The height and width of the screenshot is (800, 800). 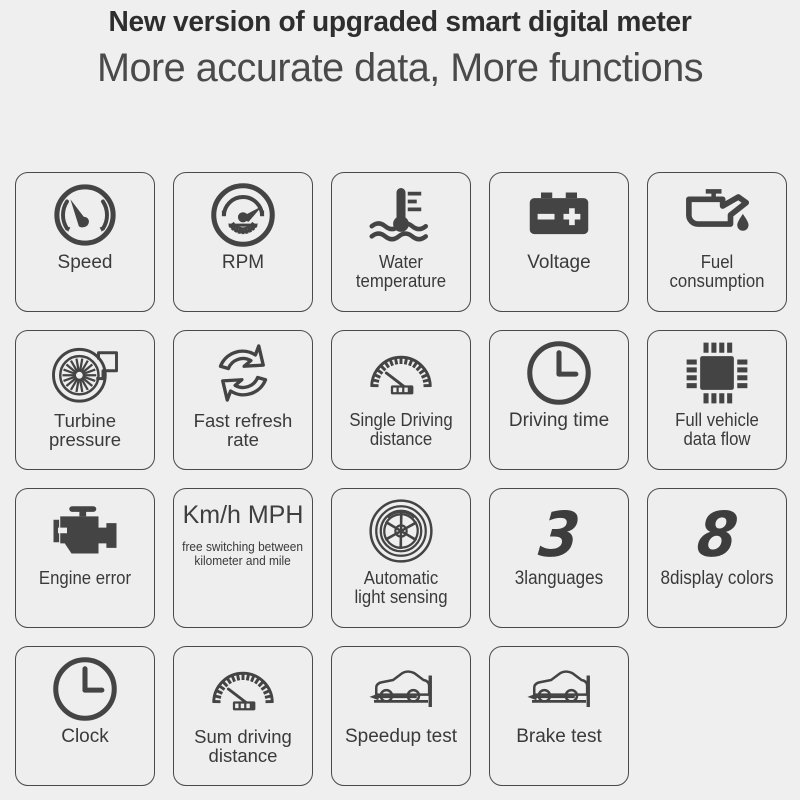 What do you see at coordinates (243, 515) in the screenshot?
I see `unit-toggle-label: Km/h MPH` at bounding box center [243, 515].